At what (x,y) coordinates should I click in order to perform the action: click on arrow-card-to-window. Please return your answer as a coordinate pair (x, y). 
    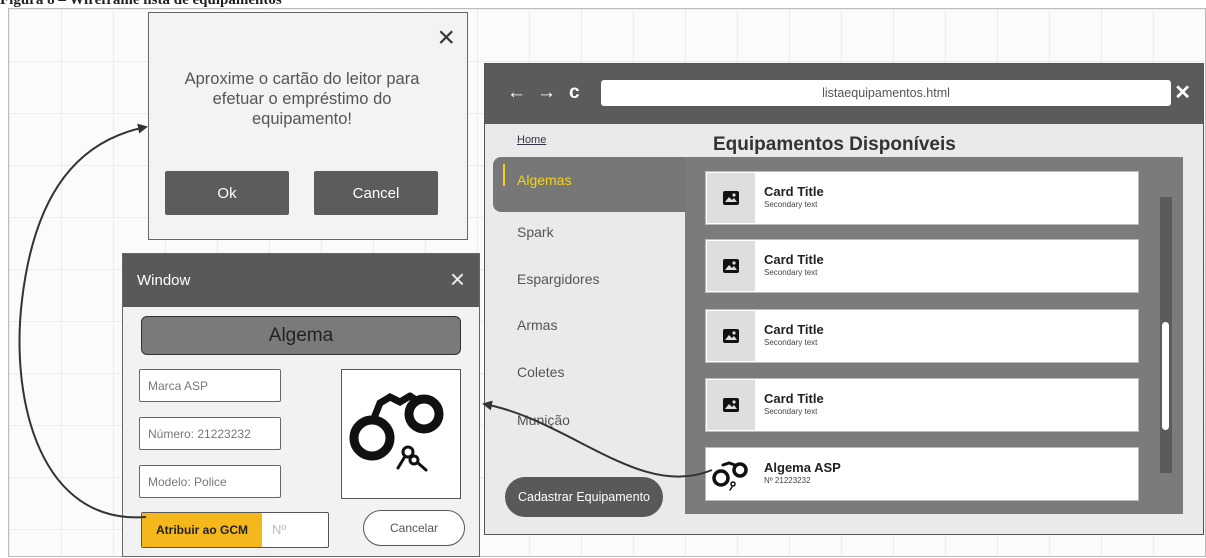
    Looking at the image, I should click on (597, 439).